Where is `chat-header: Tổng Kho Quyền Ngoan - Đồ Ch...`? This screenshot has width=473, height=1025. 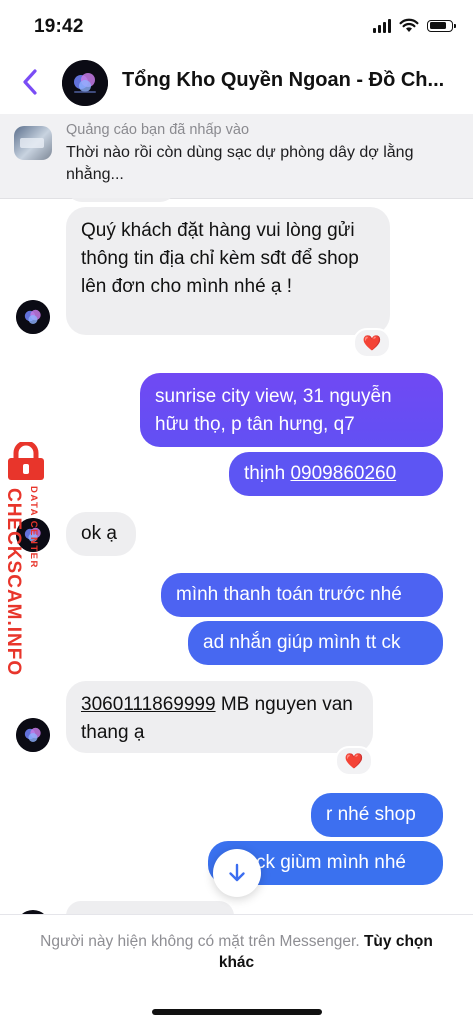
chat-header: Tổng Kho Quyền Ngoan - Đồ Ch... is located at coordinates (236, 83).